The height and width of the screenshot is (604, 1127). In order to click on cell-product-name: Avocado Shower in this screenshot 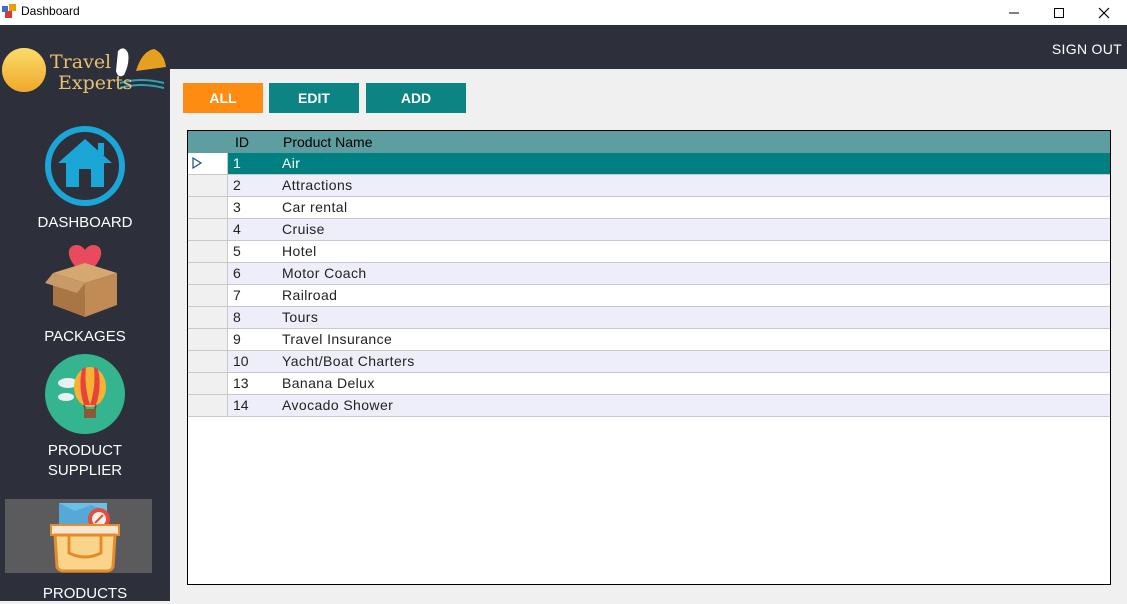, I will do `click(338, 405)`.